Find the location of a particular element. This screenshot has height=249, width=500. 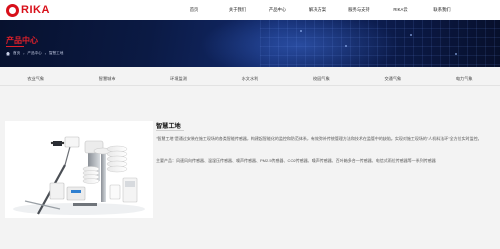

breadcrumb-item-current: 智慧工地 is located at coordinates (56, 53).